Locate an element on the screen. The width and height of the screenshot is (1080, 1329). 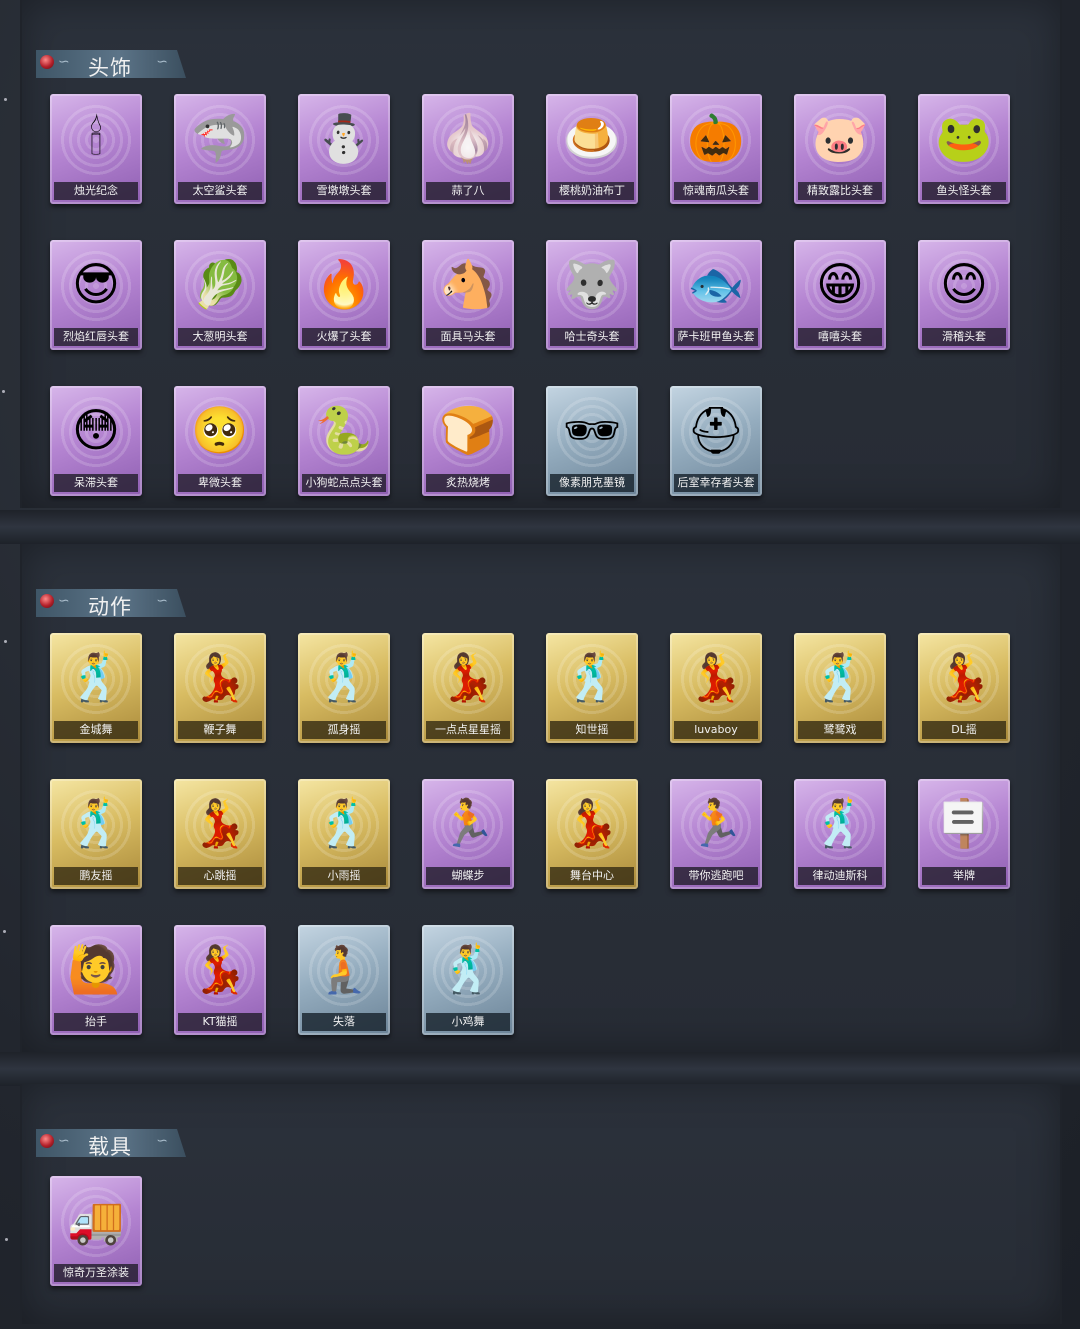
item-name: 鱼头怪头套 is located at coordinates (964, 191).